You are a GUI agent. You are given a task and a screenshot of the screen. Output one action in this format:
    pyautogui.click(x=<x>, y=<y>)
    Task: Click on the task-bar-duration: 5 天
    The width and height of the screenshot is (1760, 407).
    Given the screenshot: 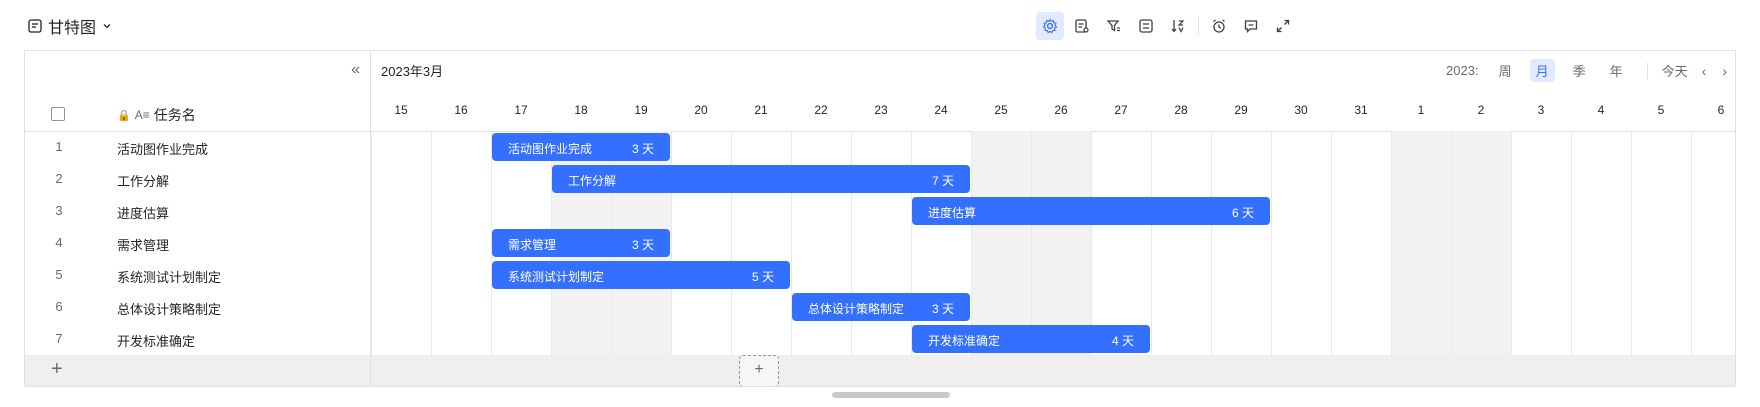 What is the action you would take?
    pyautogui.click(x=762, y=277)
    